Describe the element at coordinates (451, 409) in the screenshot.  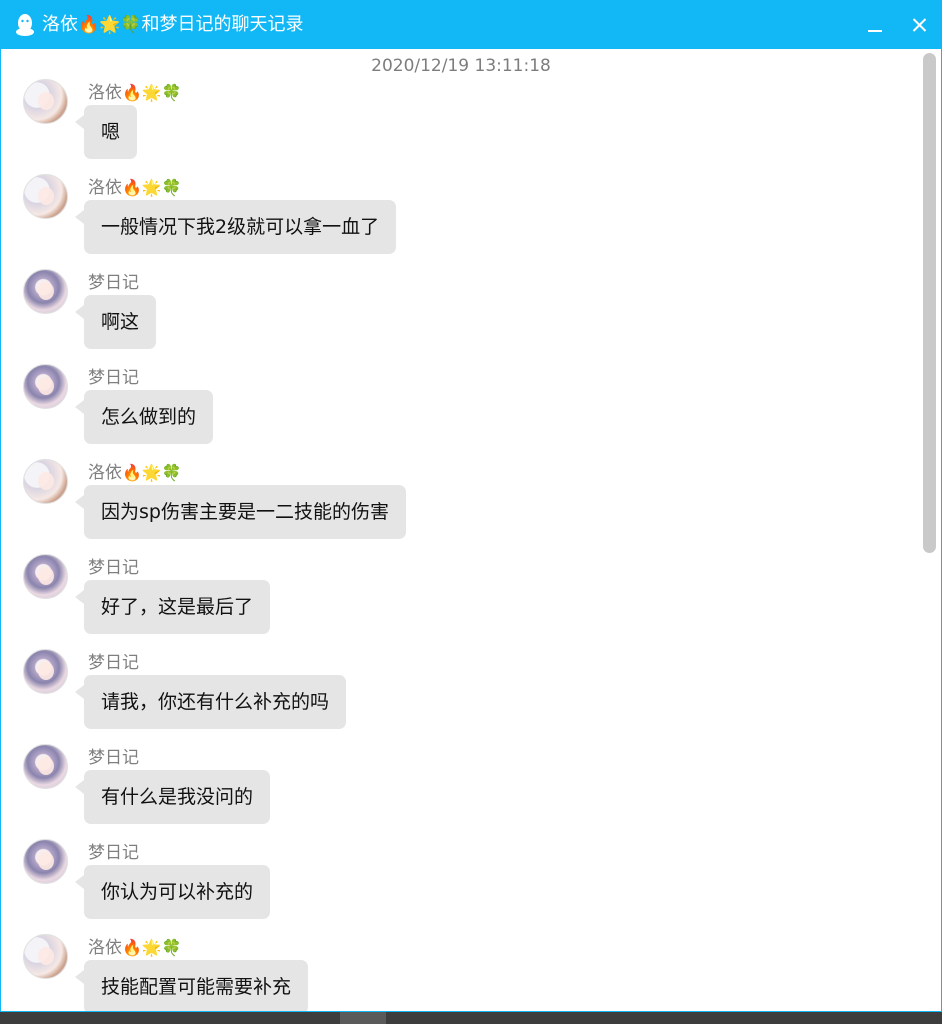
I see `message-item: 梦日记 怎么做到的` at that location.